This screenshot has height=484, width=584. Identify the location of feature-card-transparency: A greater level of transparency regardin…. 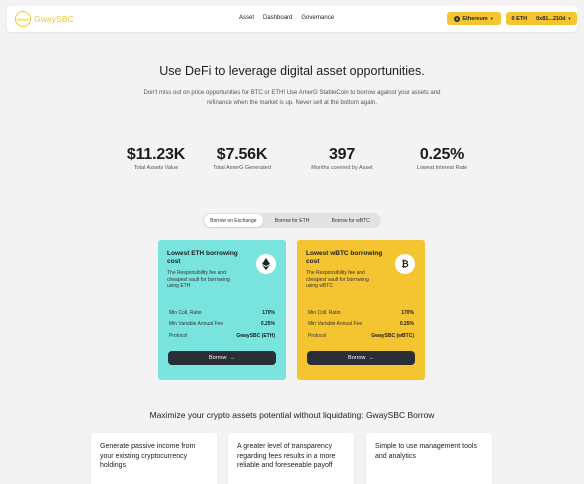
(291, 458).